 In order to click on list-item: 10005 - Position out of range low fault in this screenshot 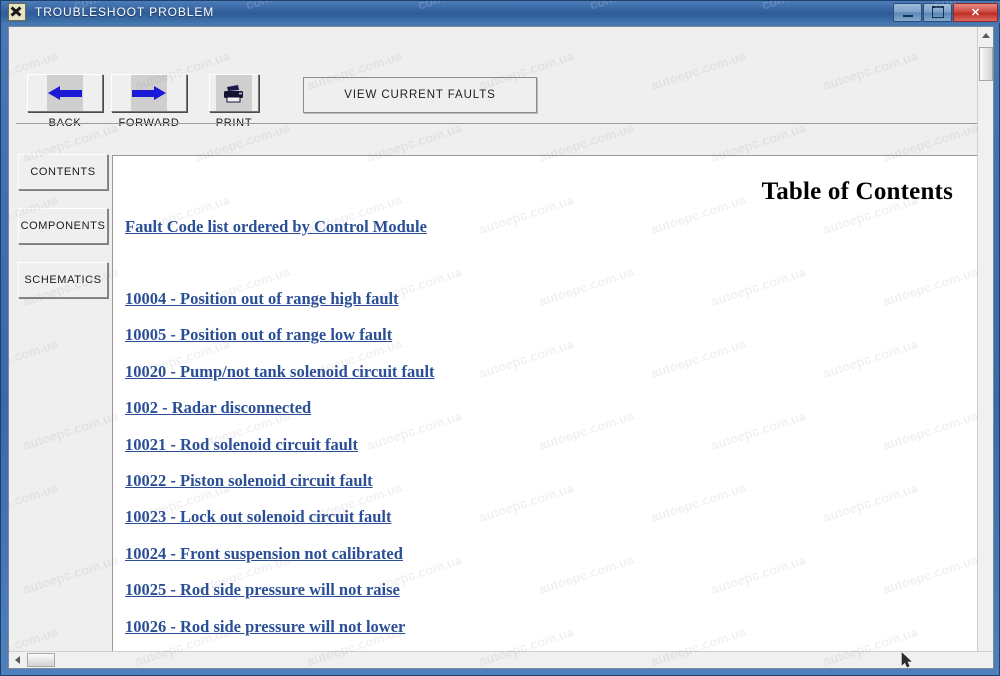, I will do `click(280, 344)`.